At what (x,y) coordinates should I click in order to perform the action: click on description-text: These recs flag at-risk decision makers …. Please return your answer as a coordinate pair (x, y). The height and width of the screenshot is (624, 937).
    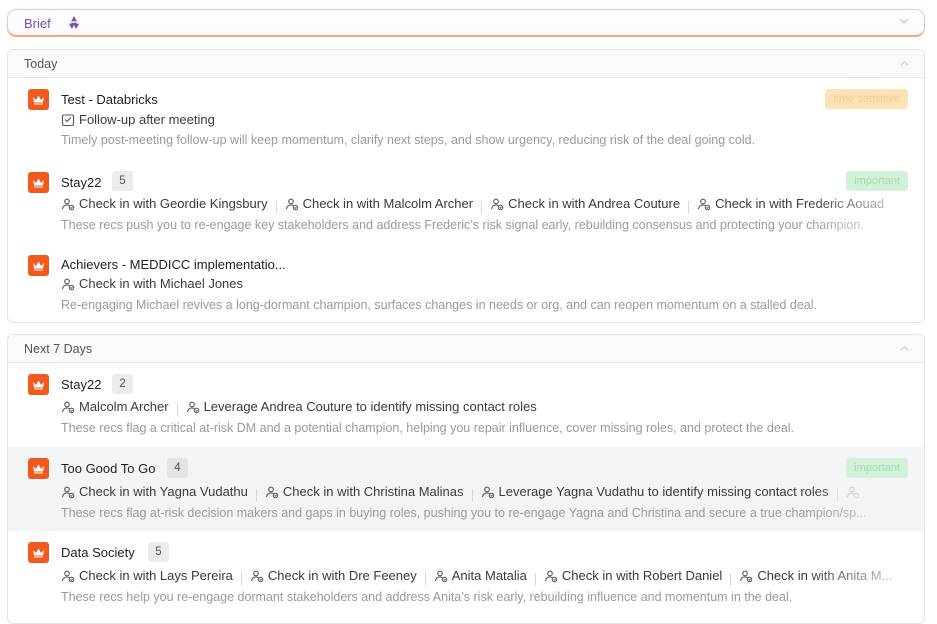
    Looking at the image, I should click on (464, 513).